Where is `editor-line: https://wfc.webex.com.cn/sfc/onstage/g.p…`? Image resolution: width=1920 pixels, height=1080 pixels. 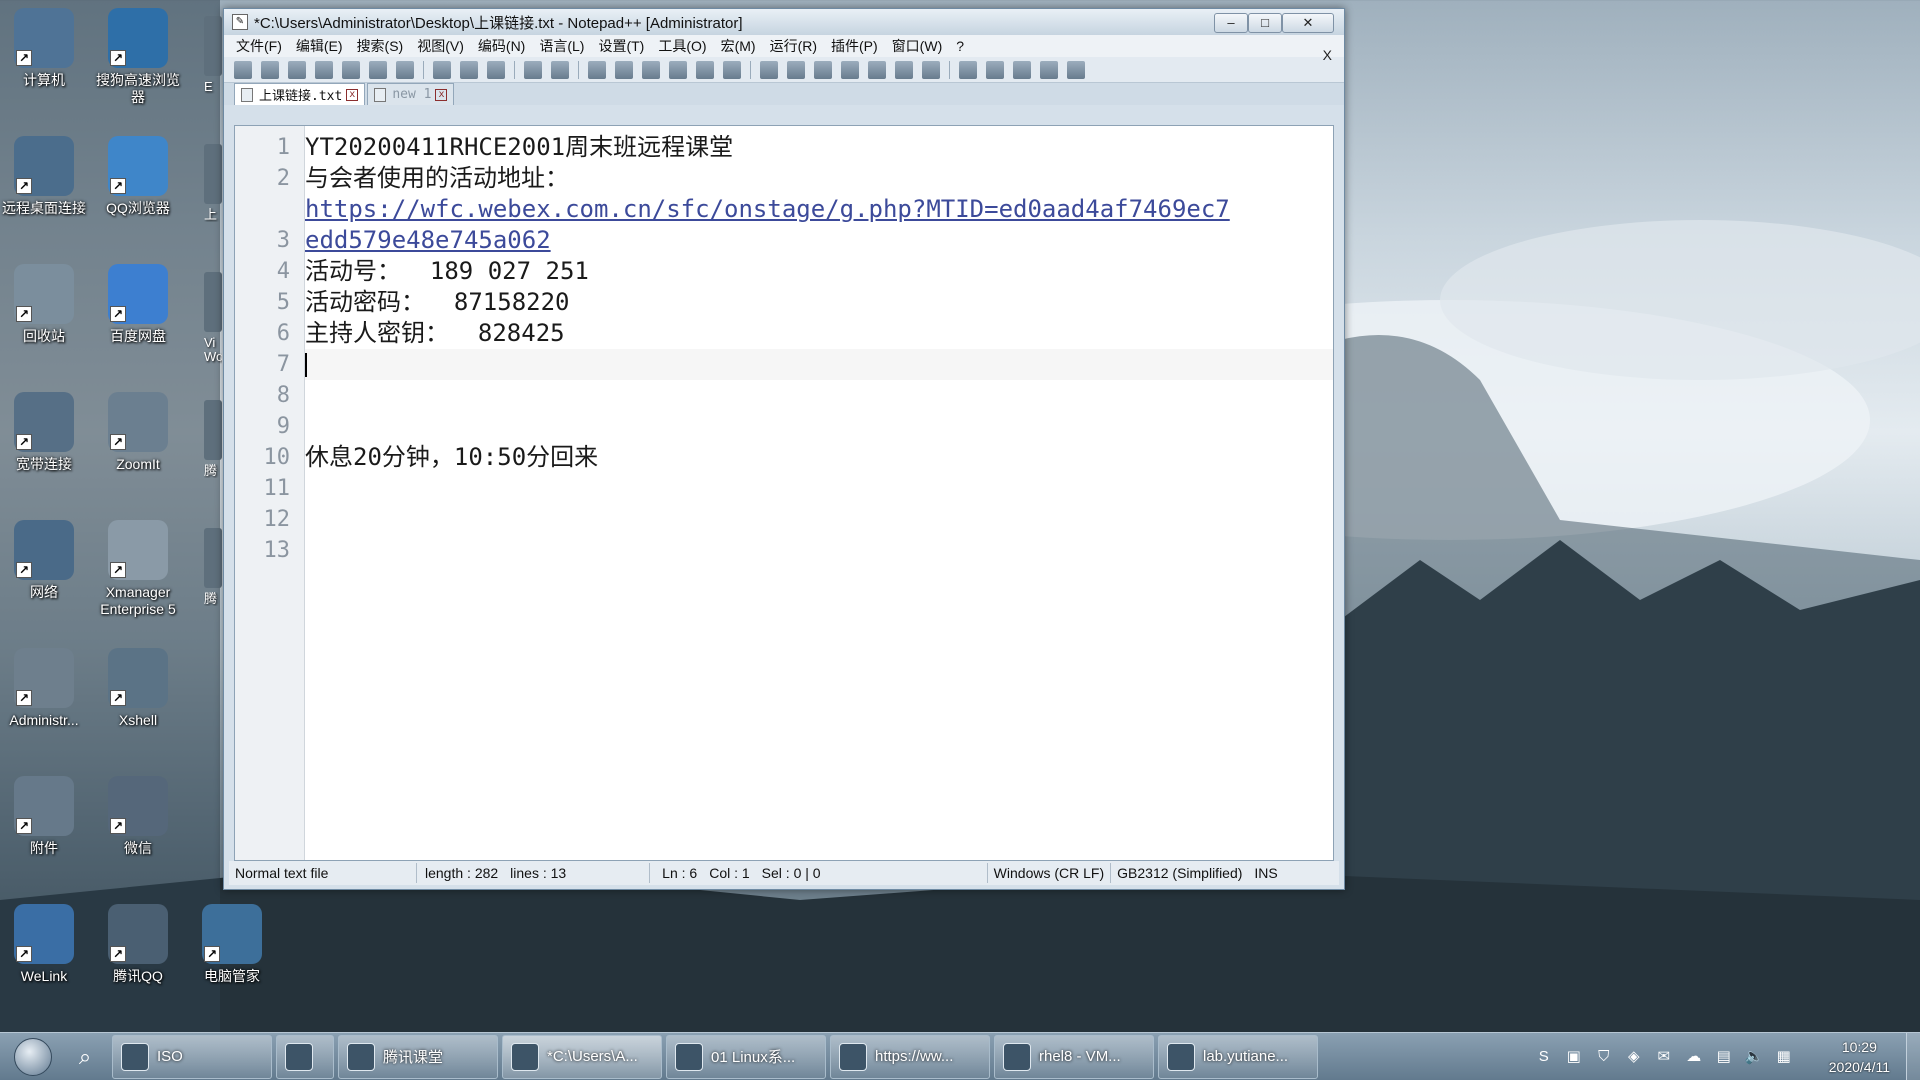
editor-line: https://wfc.webex.com.cn/sfc/onstage/g.p… is located at coordinates (819, 209).